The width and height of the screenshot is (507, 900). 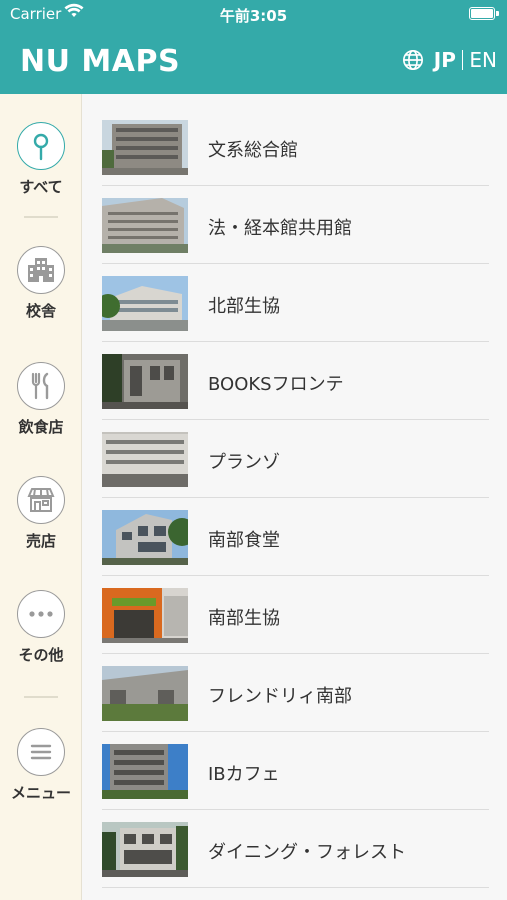 I want to click on sidebar-item-buildings: 校舎, so click(x=41, y=283).